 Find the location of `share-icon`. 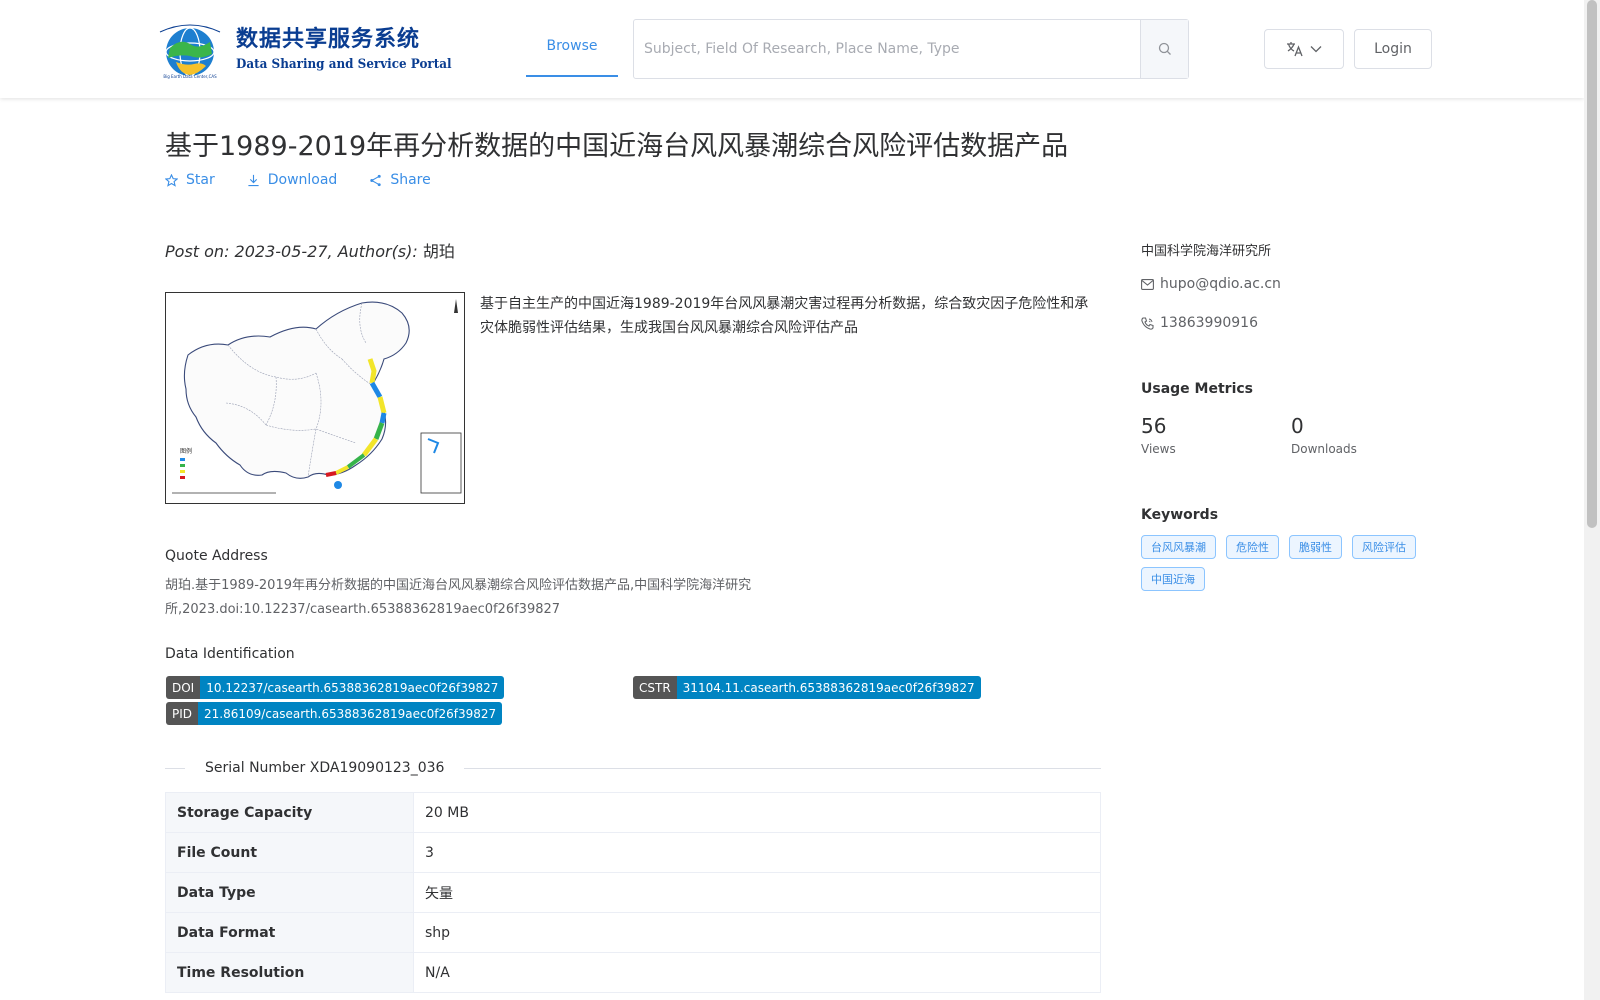

share-icon is located at coordinates (376, 180).